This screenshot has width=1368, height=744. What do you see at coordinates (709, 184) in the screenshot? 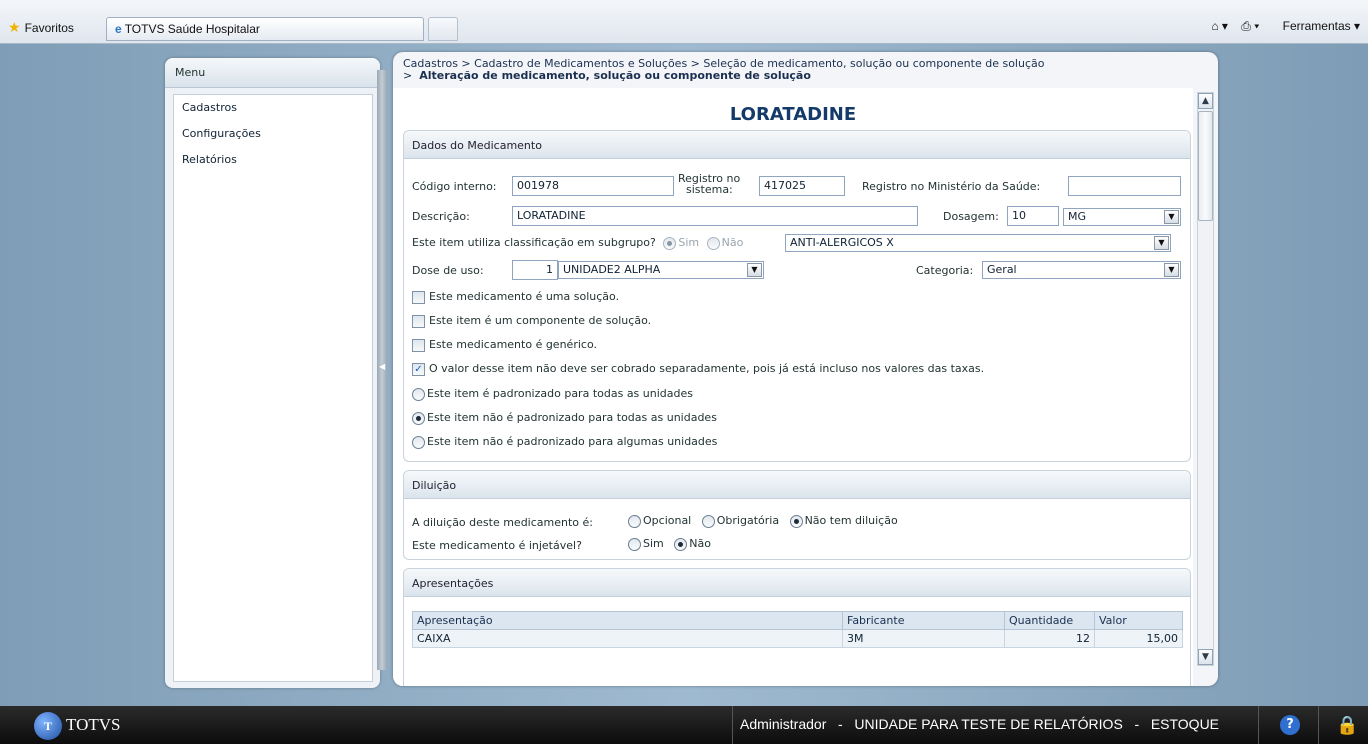
I see `registro-sistema-label: Registro no sistema:` at bounding box center [709, 184].